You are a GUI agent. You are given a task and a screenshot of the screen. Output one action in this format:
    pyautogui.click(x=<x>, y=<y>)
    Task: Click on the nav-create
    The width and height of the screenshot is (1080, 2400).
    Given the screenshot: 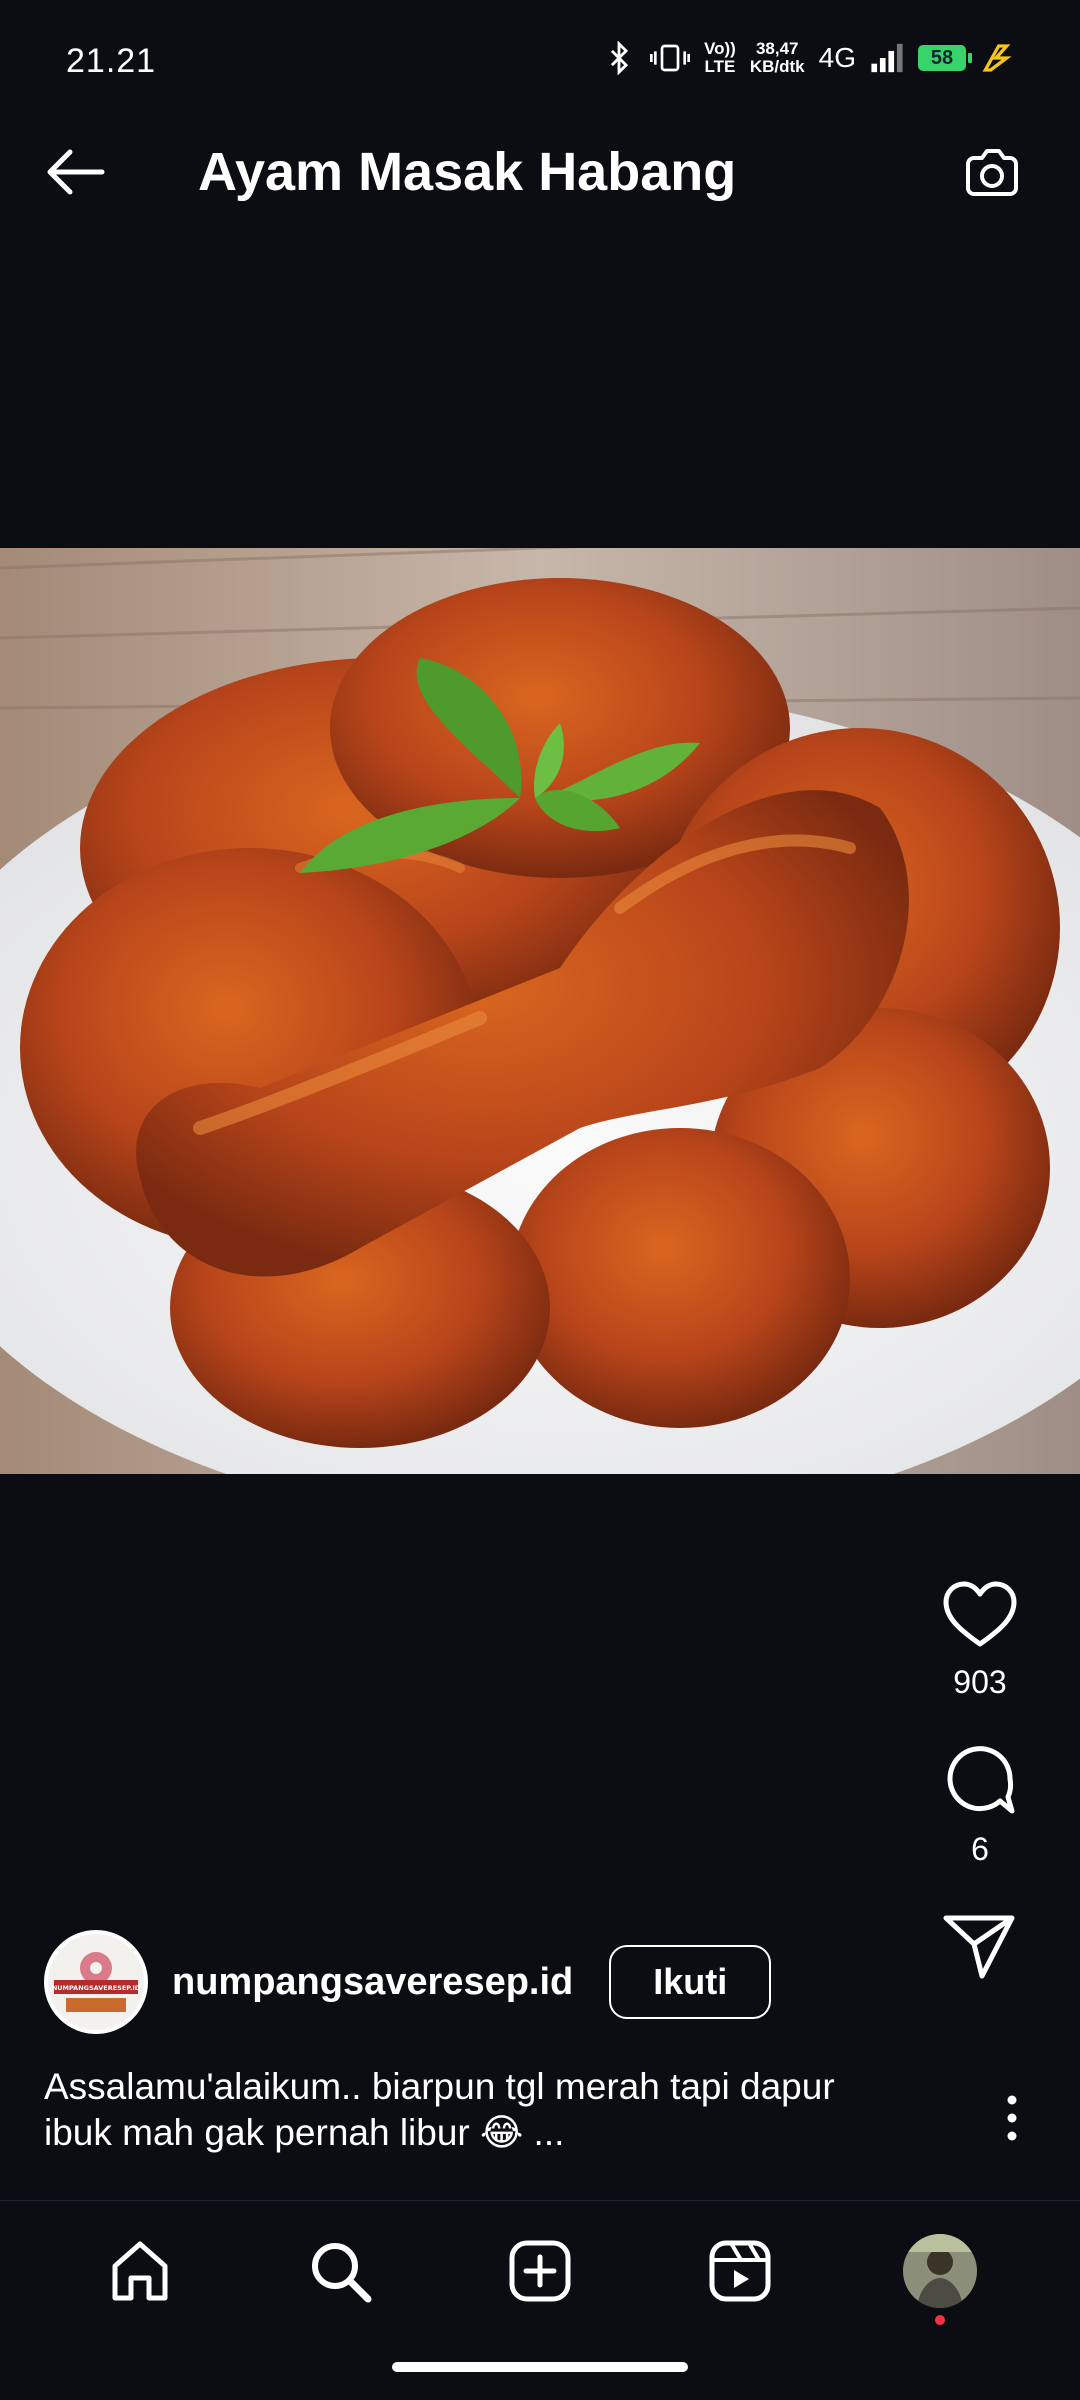 What is the action you would take?
    pyautogui.click(x=540, y=2271)
    